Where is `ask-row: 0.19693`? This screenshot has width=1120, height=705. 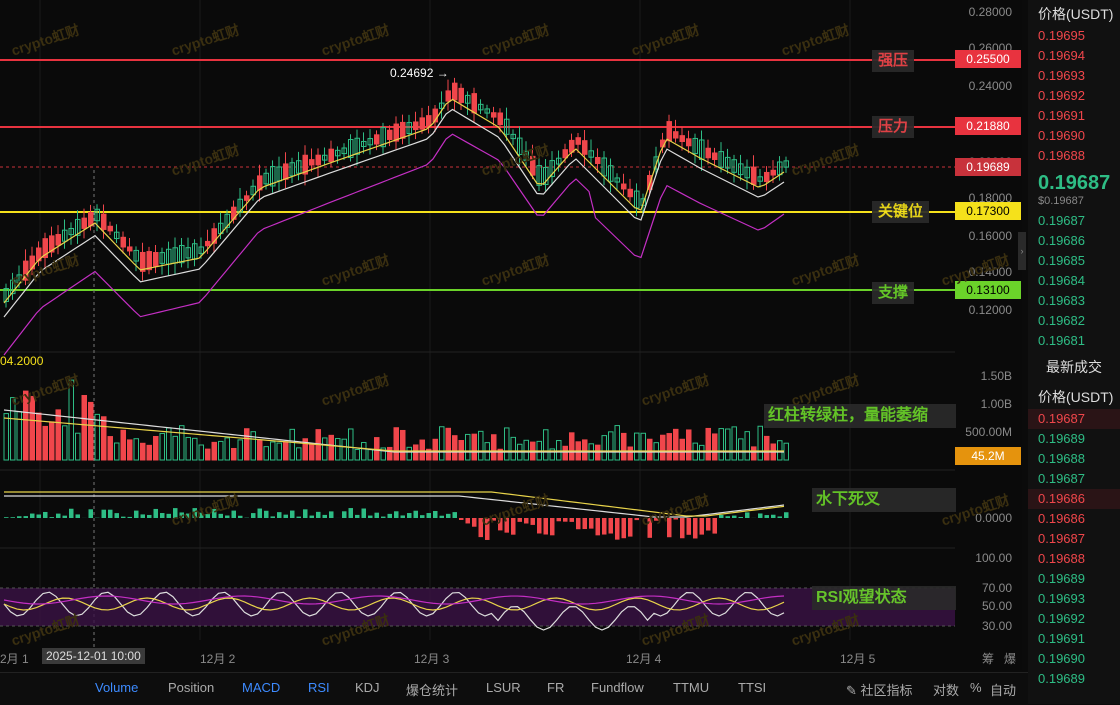 ask-row: 0.19693 is located at coordinates (1074, 76).